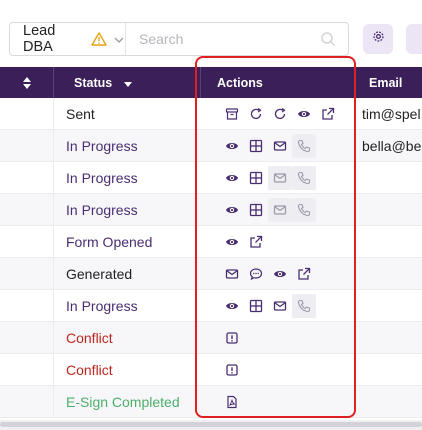 This screenshot has height=430, width=422. What do you see at coordinates (39, 39) in the screenshot?
I see `filter-label: Lead DBA` at bounding box center [39, 39].